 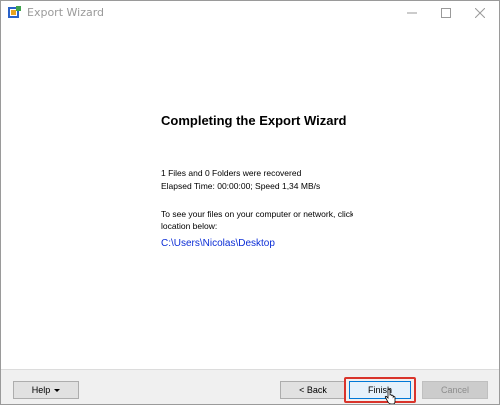 I want to click on minimize-button, so click(x=412, y=13).